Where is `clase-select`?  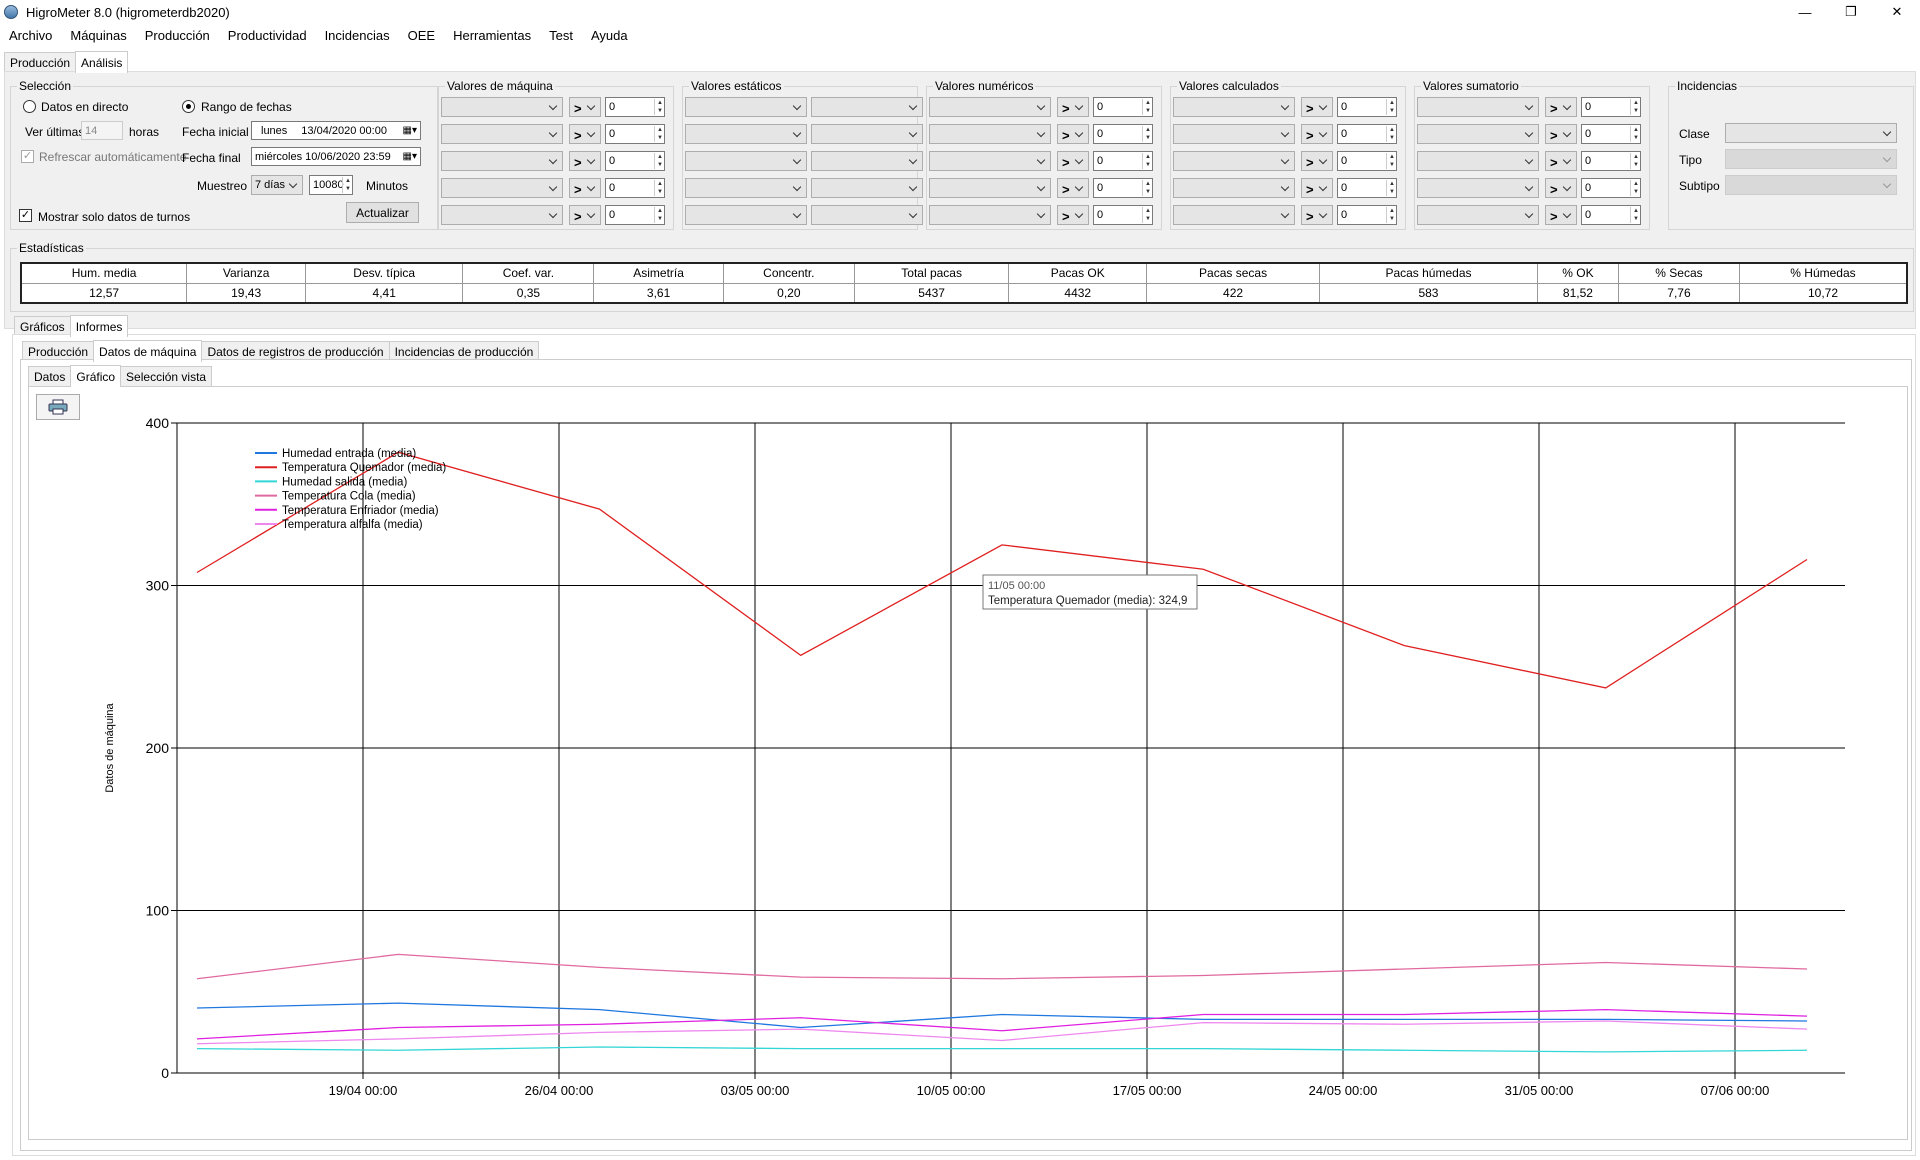 clase-select is located at coordinates (1811, 133).